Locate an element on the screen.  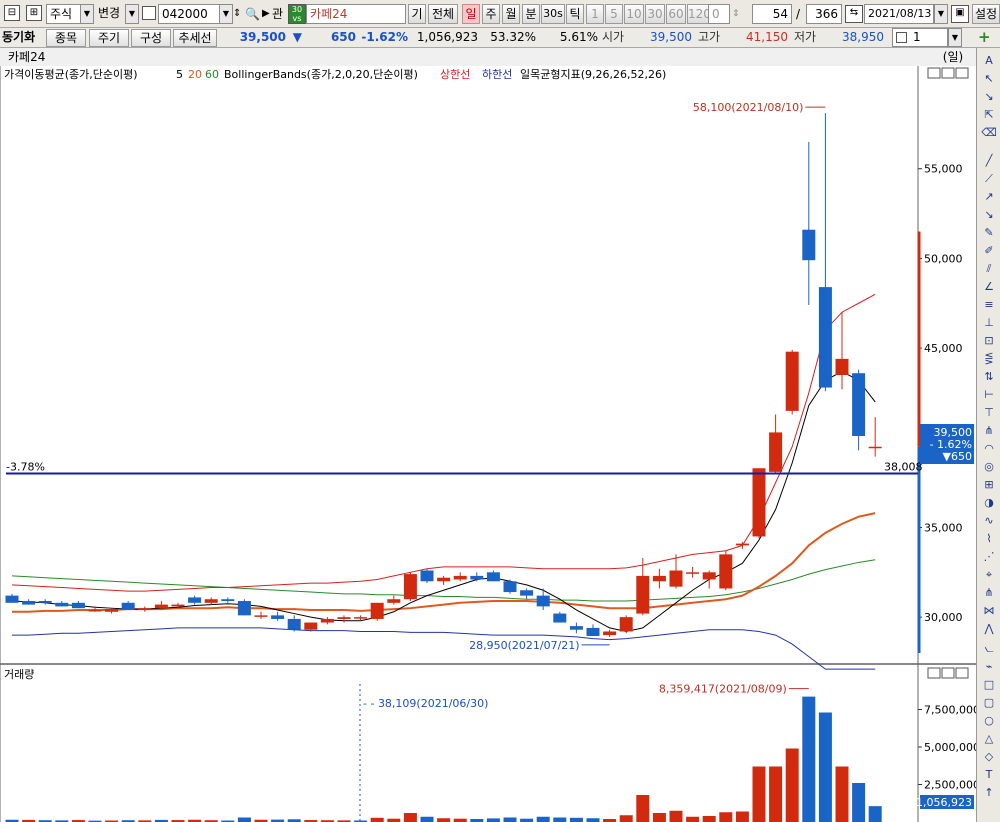
display-count-input: 54 is located at coordinates (772, 14).